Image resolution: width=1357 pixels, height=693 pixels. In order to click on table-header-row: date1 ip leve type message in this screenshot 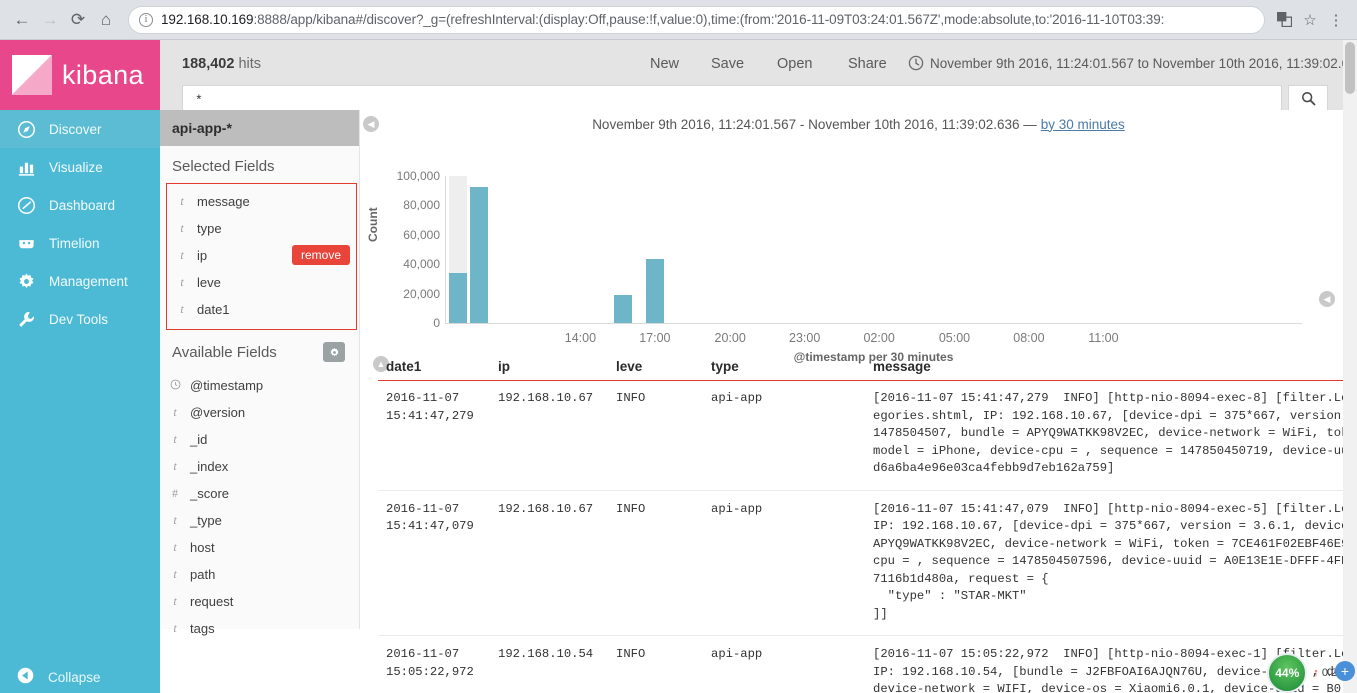, I will do `click(867, 366)`.